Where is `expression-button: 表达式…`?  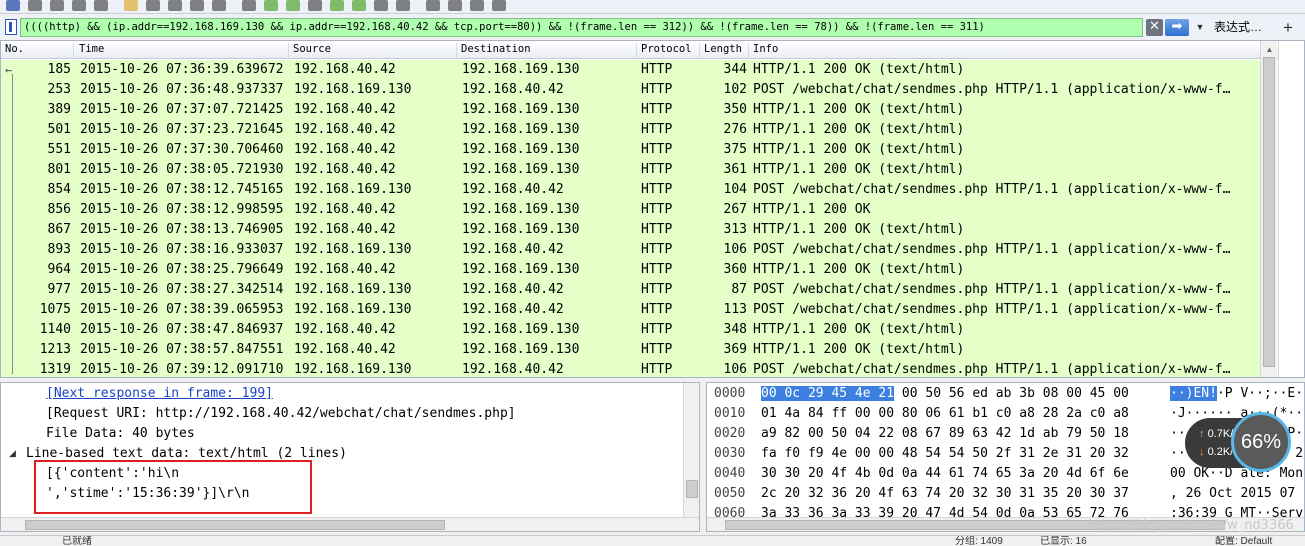
expression-button: 表达式… is located at coordinates (1238, 27).